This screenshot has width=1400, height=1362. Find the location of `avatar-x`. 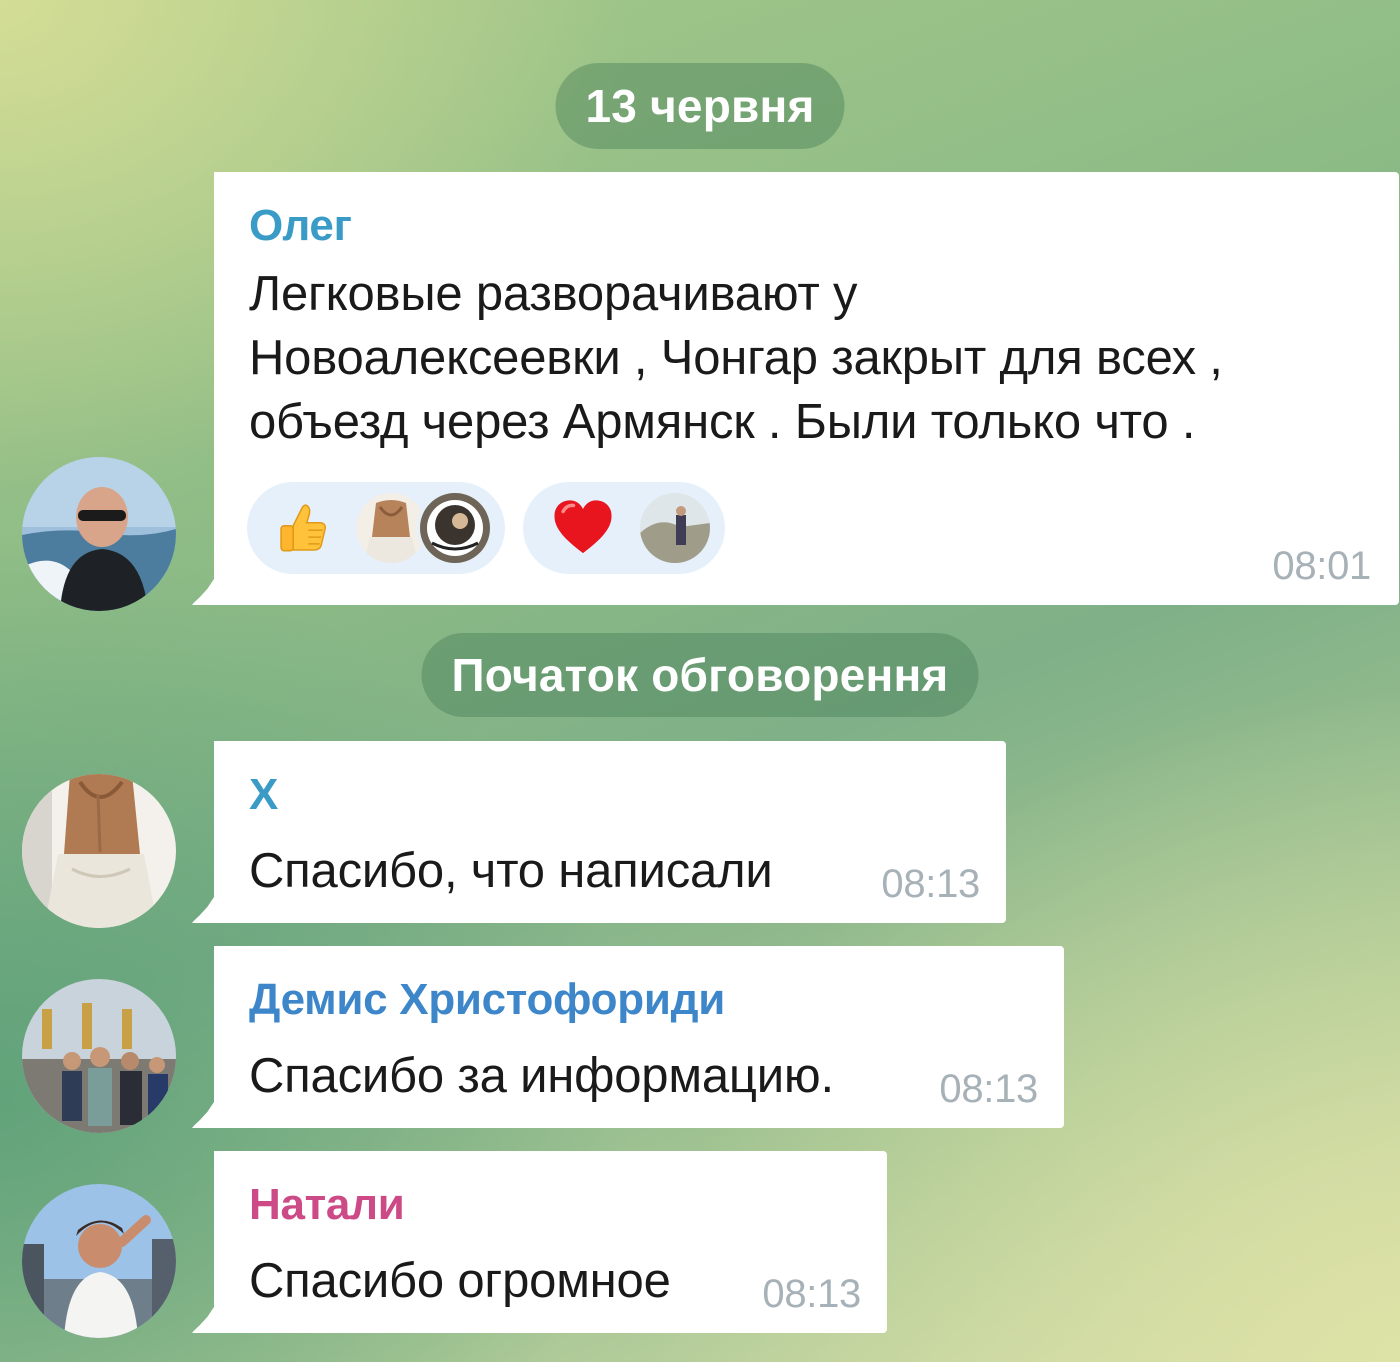

avatar-x is located at coordinates (99, 851).